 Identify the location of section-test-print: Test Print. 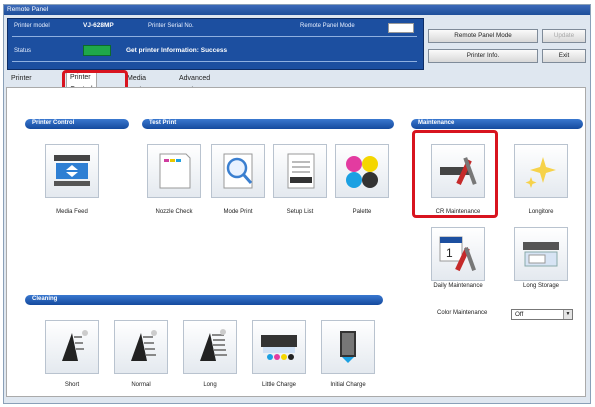
(268, 124).